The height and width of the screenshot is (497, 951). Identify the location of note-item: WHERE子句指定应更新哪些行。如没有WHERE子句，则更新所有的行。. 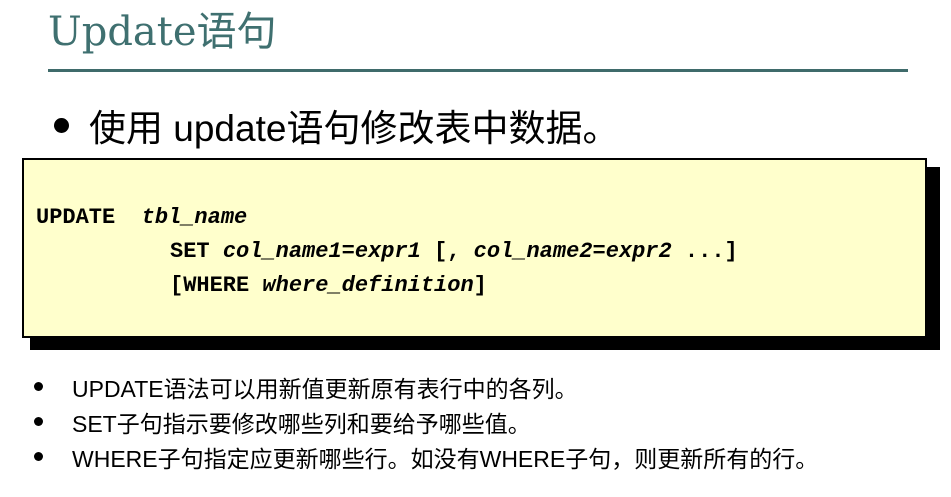
(426, 456).